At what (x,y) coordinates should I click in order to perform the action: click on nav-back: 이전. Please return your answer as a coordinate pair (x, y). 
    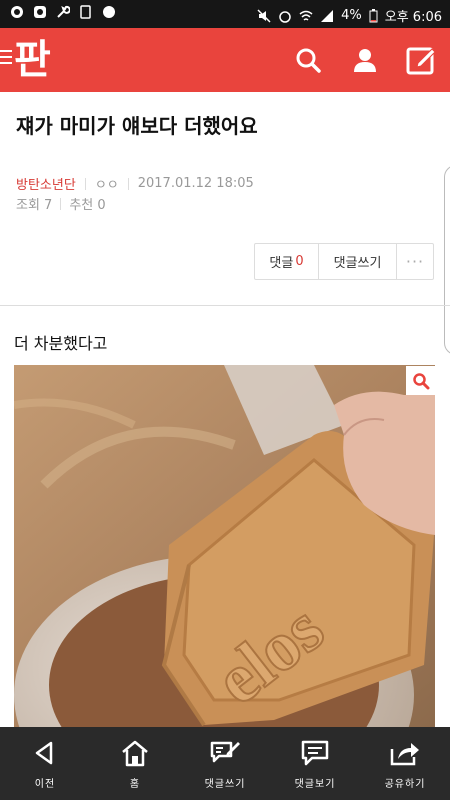
    Looking at the image, I should click on (45, 763).